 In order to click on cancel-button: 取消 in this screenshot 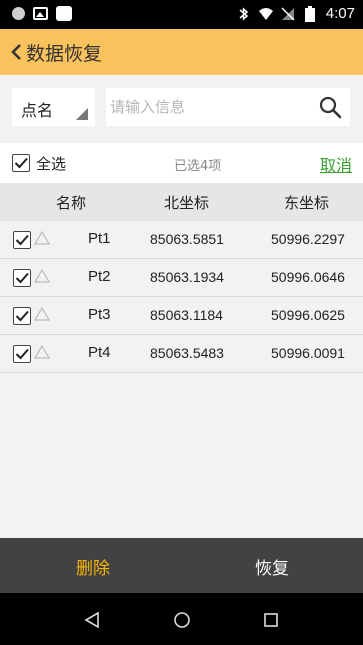, I will do `click(336, 164)`.